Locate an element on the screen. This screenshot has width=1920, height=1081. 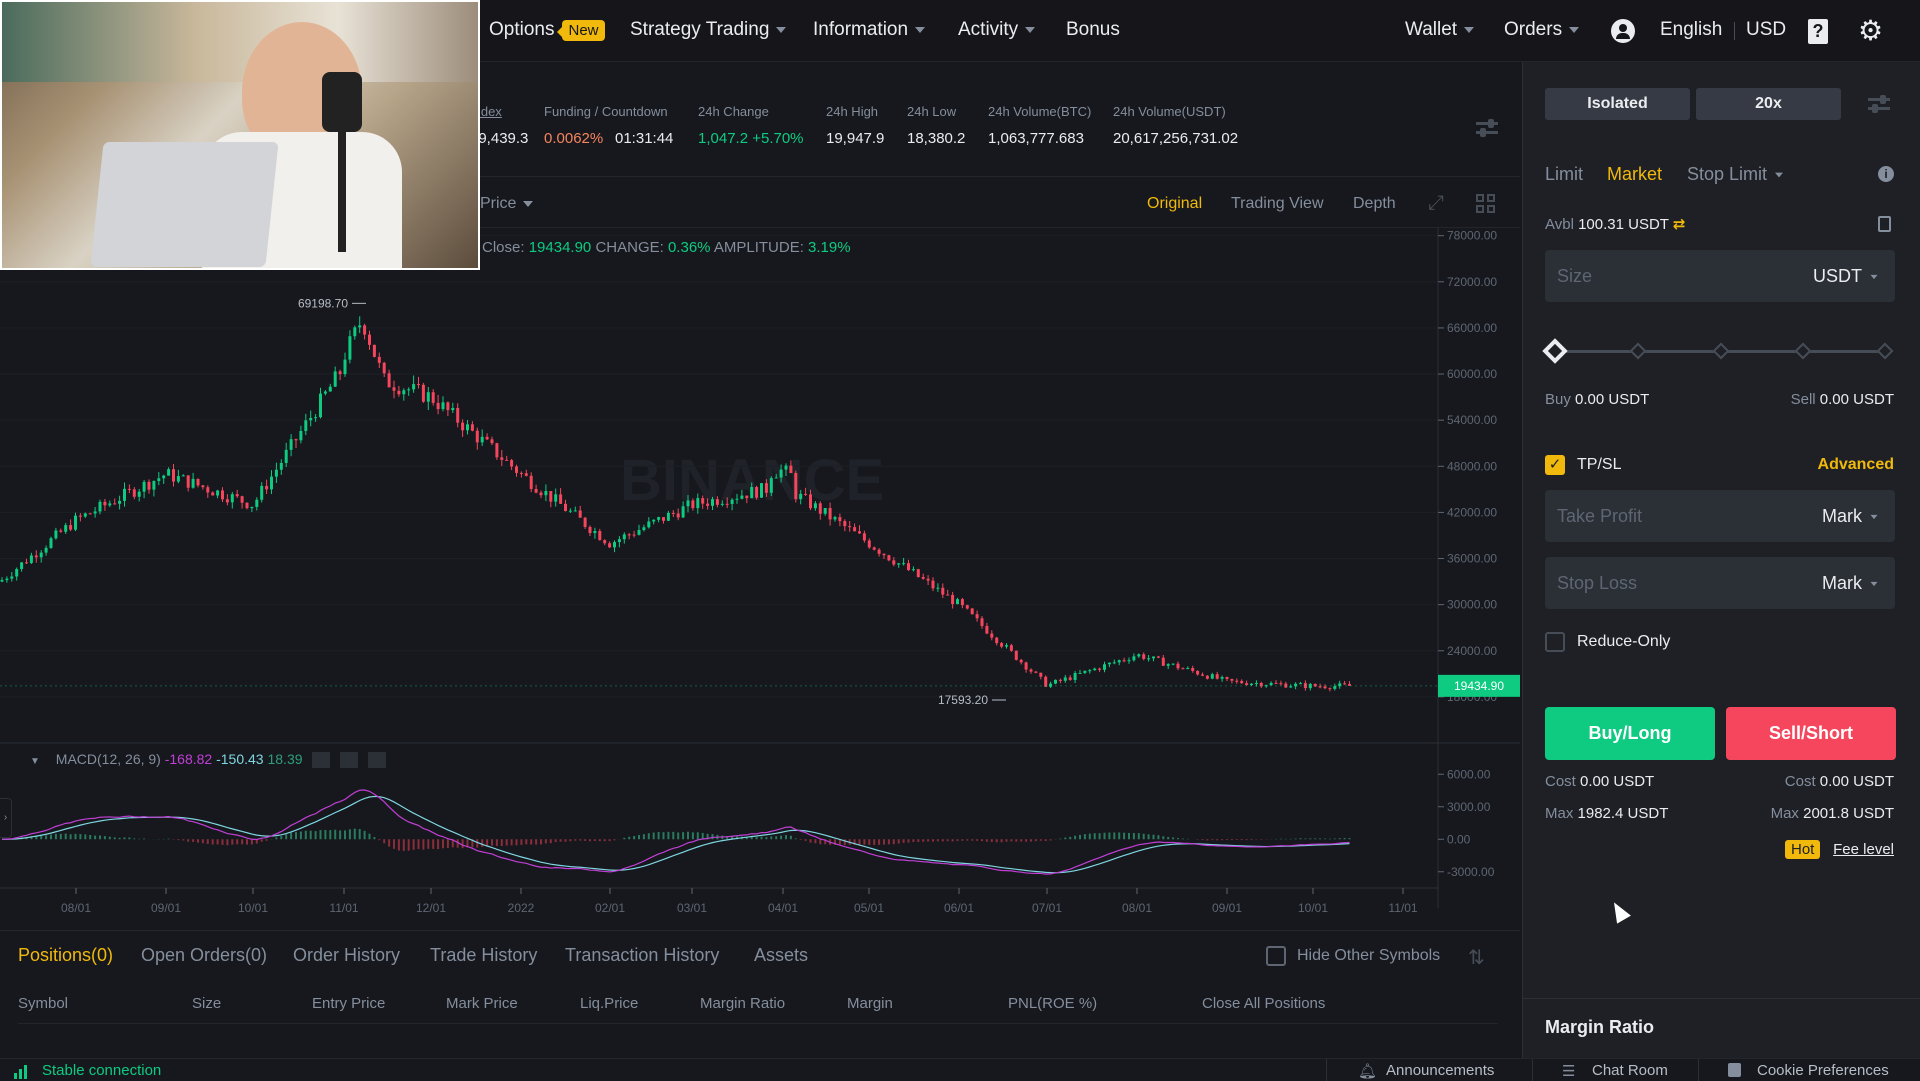
info-icon: i is located at coordinates (1886, 174).